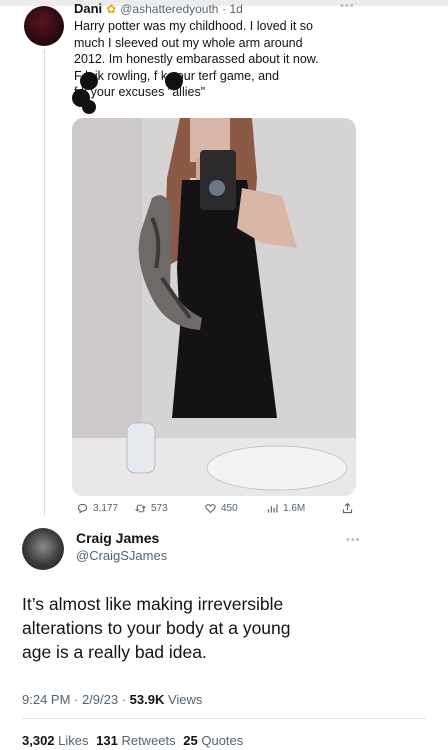 This screenshot has width=448, height=750. I want to click on tweet-header: Dani ✿ @ashatteredyouth · 1d, so click(158, 8).